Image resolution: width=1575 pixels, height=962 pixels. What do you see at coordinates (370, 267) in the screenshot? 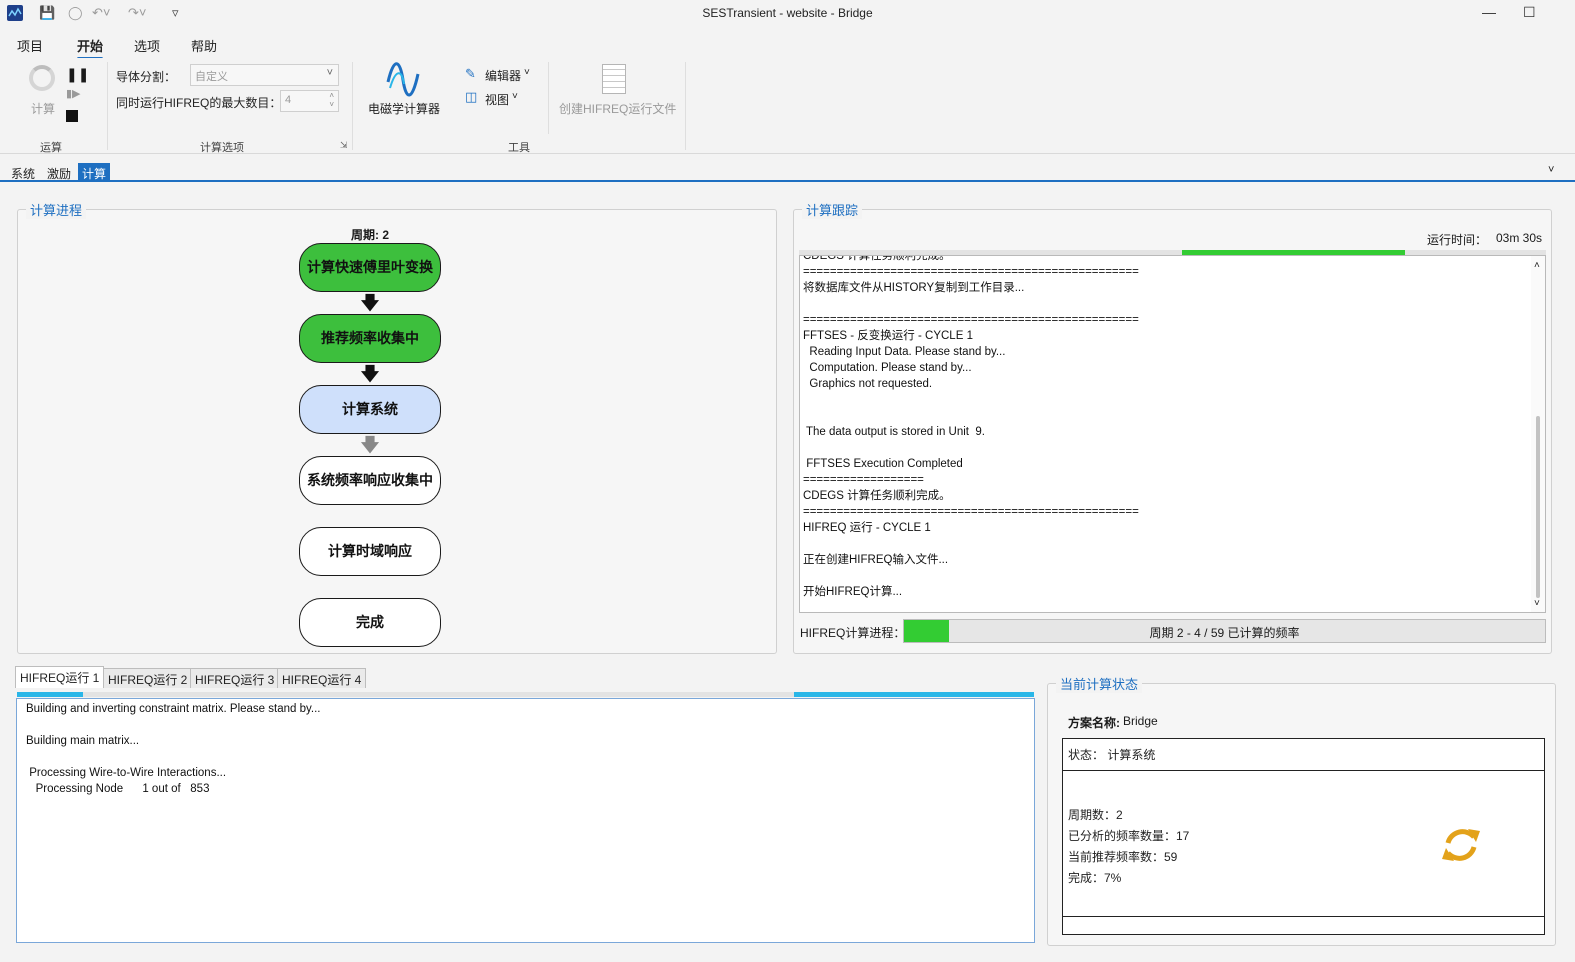
I see `step-fft: 计算快速傅里叶变换` at bounding box center [370, 267].